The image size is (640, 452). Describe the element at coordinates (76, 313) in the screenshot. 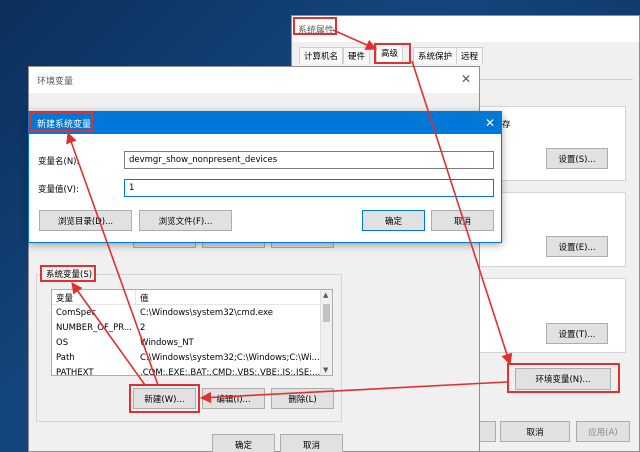

I see `var-name-cell: ComSpec` at that location.